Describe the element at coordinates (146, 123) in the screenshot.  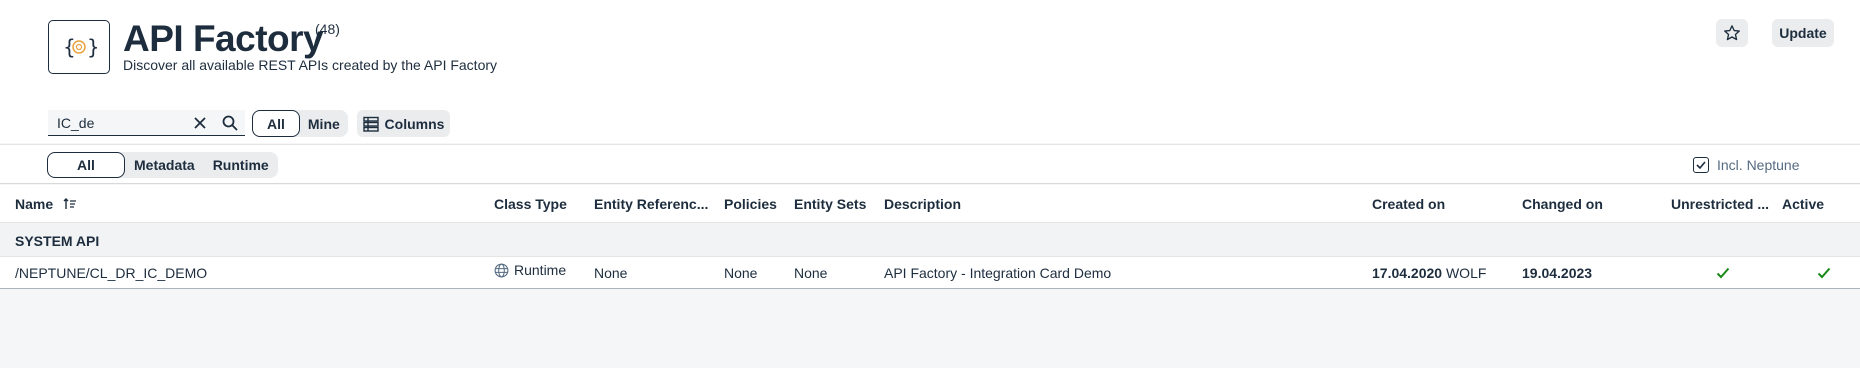
I see `search-input: IC_de` at that location.